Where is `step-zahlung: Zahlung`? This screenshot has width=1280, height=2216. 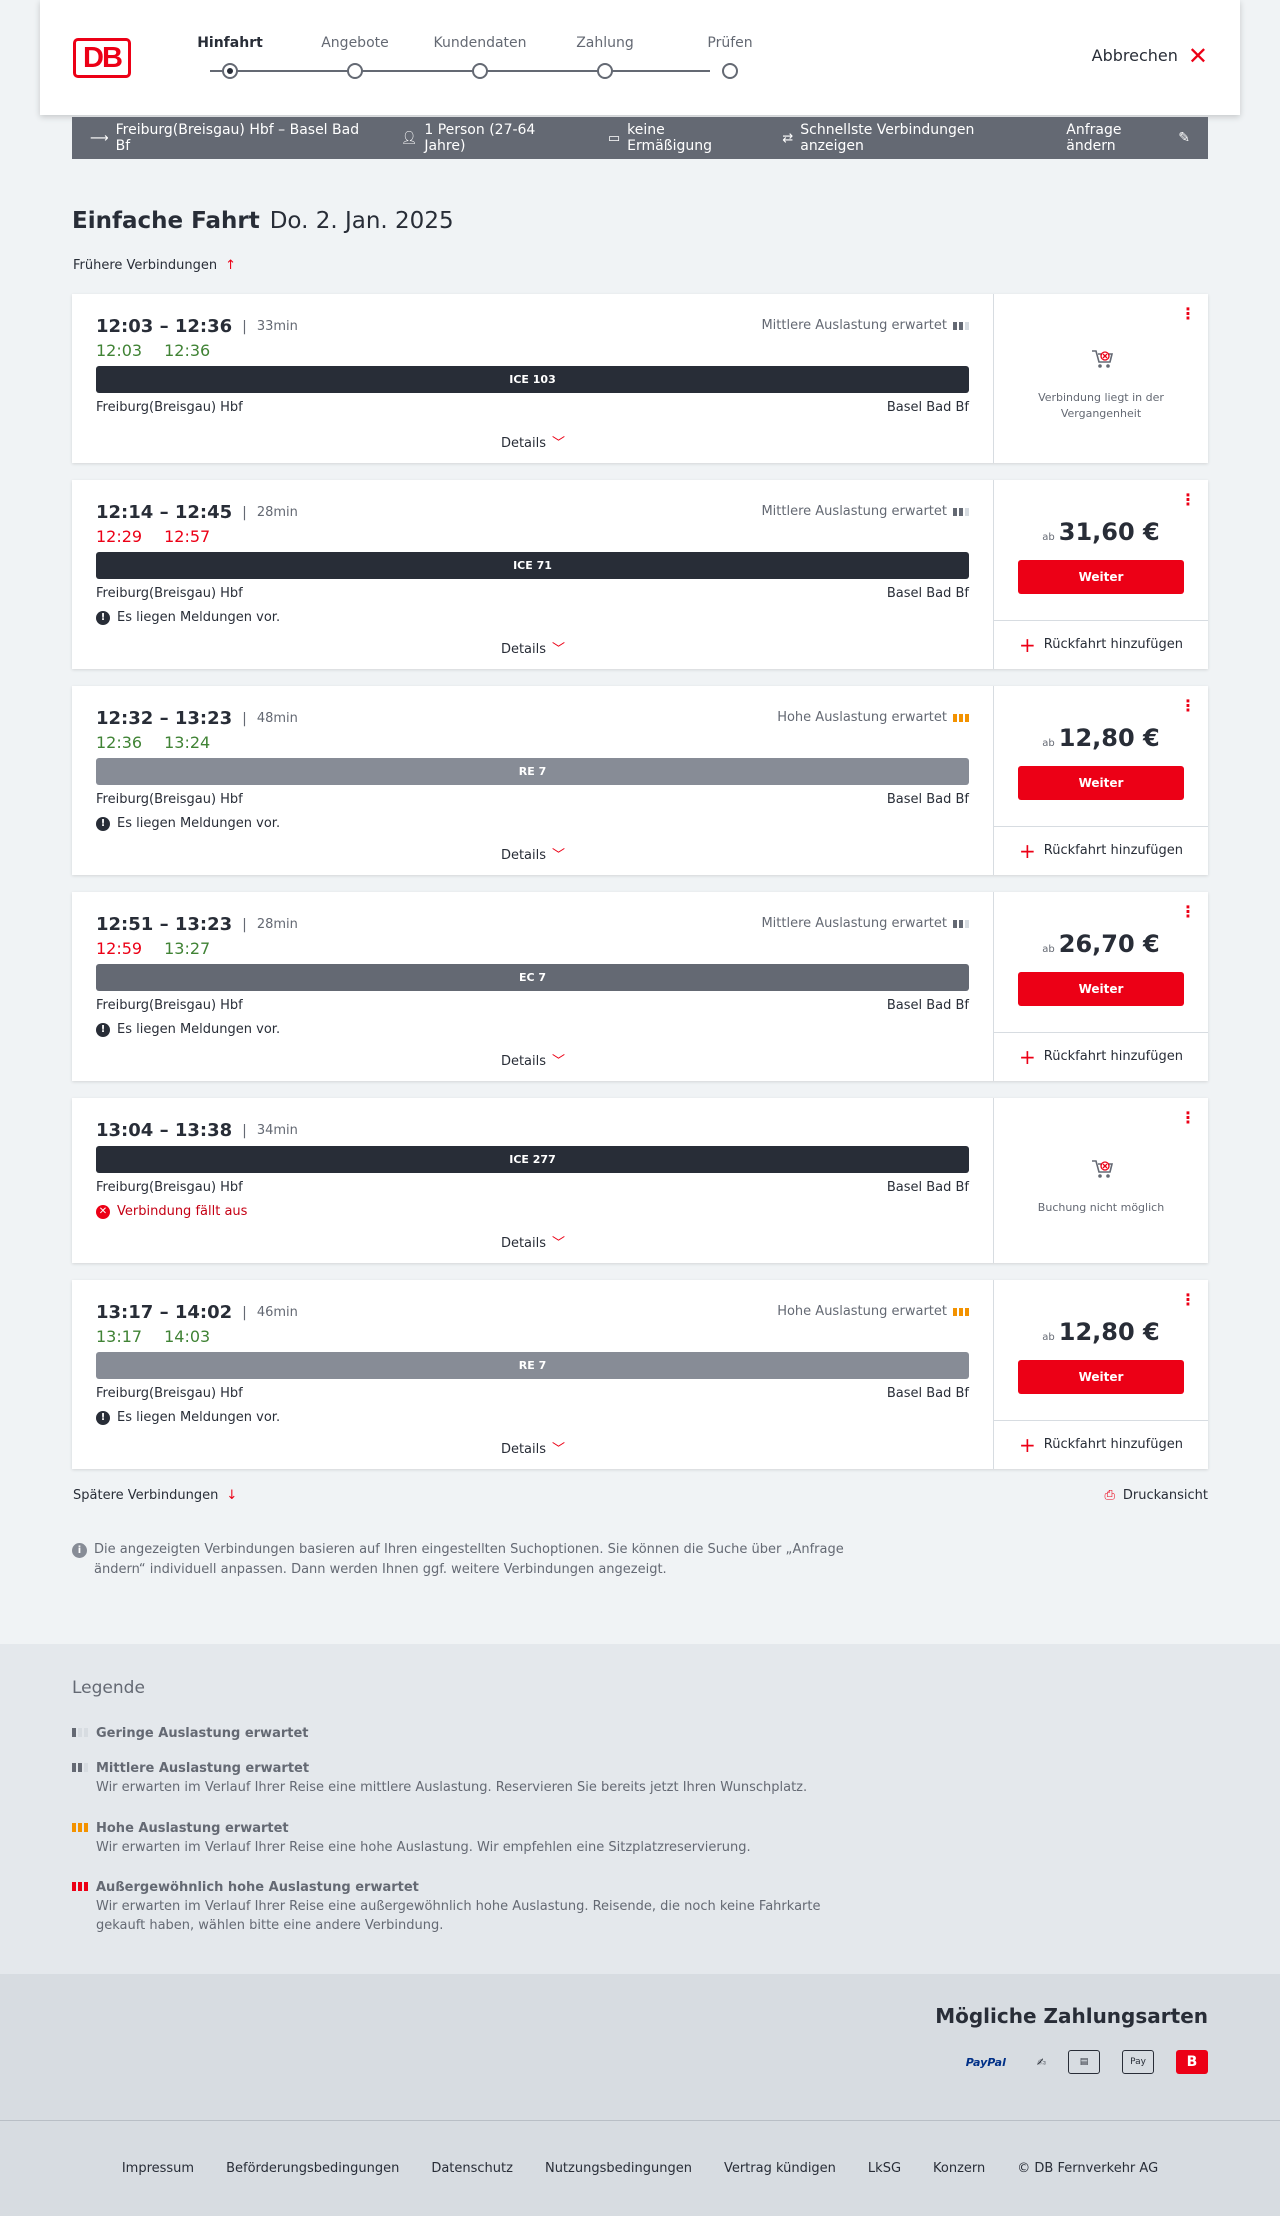
step-zahlung: Zahlung is located at coordinates (605, 57).